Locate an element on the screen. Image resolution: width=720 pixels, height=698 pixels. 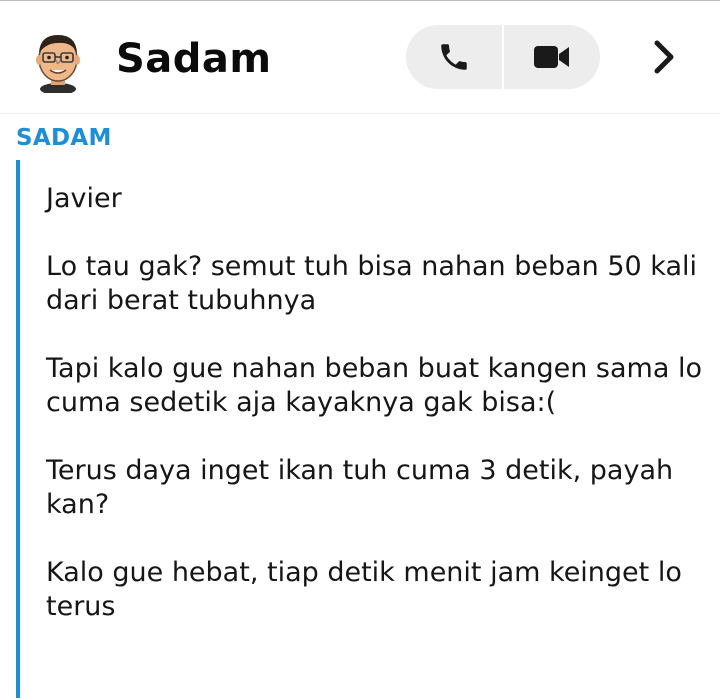
video-camera-icon is located at coordinates (551, 57).